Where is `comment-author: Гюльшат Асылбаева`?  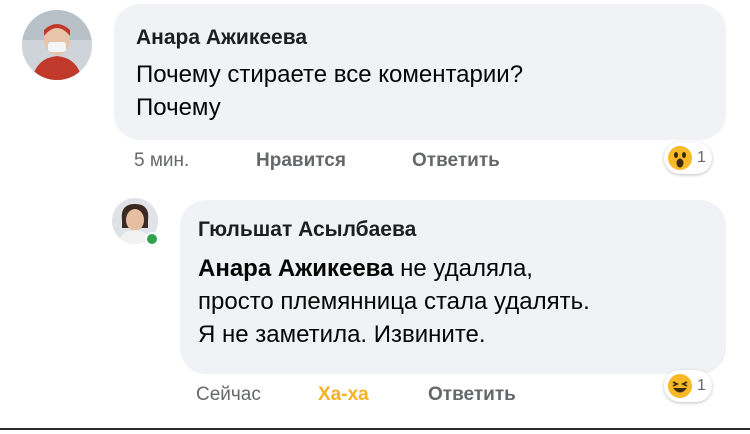 comment-author: Гюльшат Асылбаева is located at coordinates (307, 230).